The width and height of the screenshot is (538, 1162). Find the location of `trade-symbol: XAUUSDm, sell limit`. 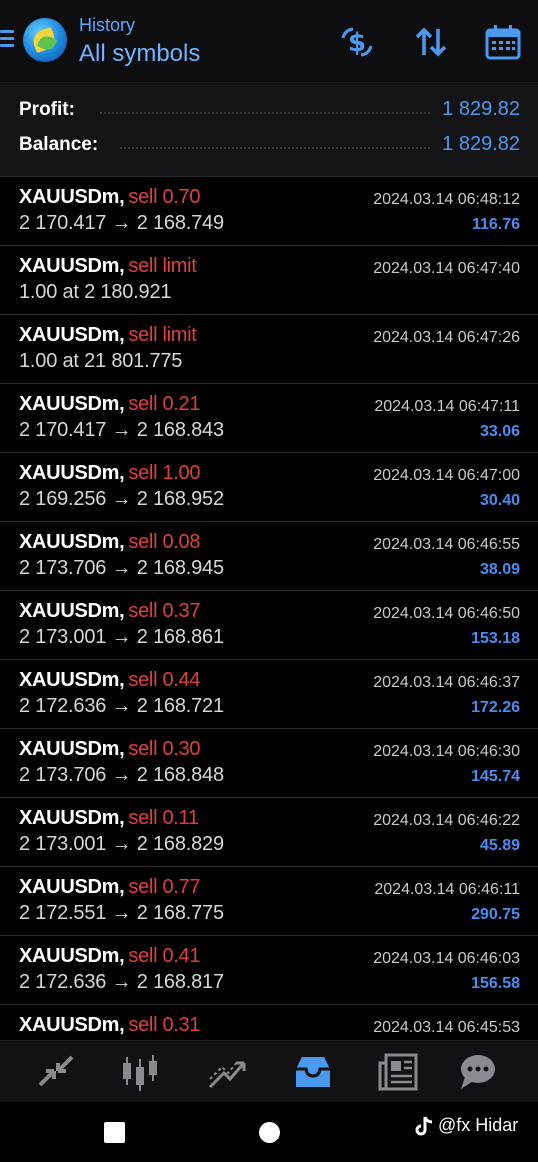

trade-symbol: XAUUSDm, sell limit is located at coordinates (108, 335).